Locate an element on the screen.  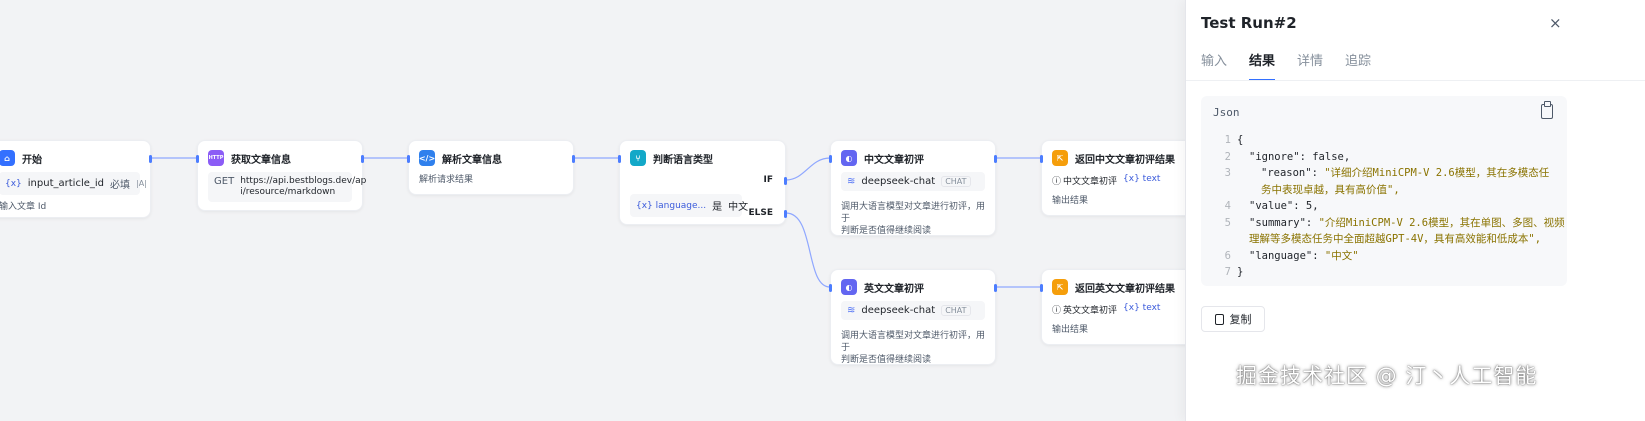
json-value: 5, is located at coordinates (1312, 206).